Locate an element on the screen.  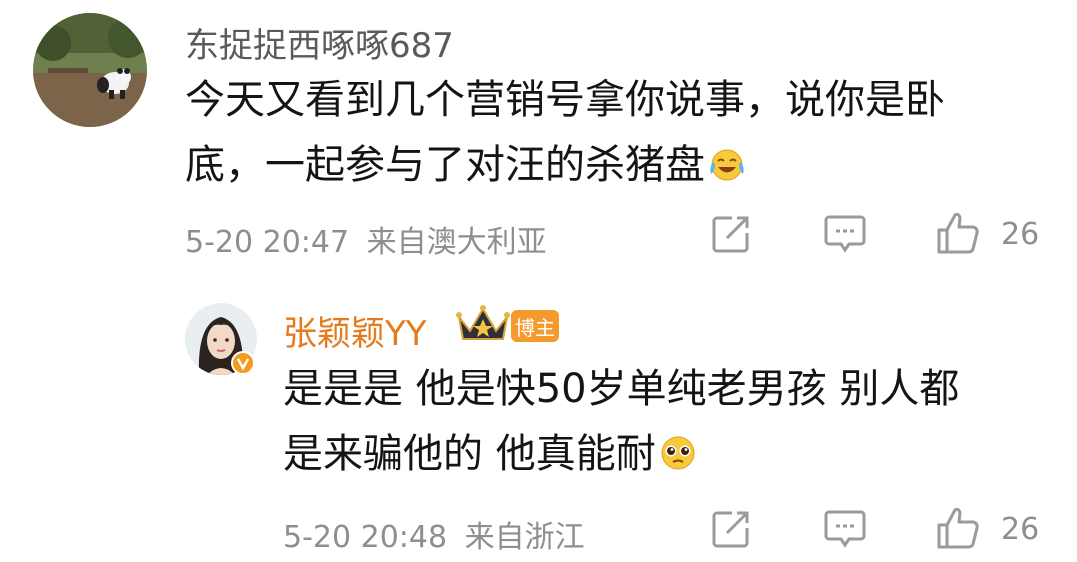
location: 来自浙江 is located at coordinates (524, 537).